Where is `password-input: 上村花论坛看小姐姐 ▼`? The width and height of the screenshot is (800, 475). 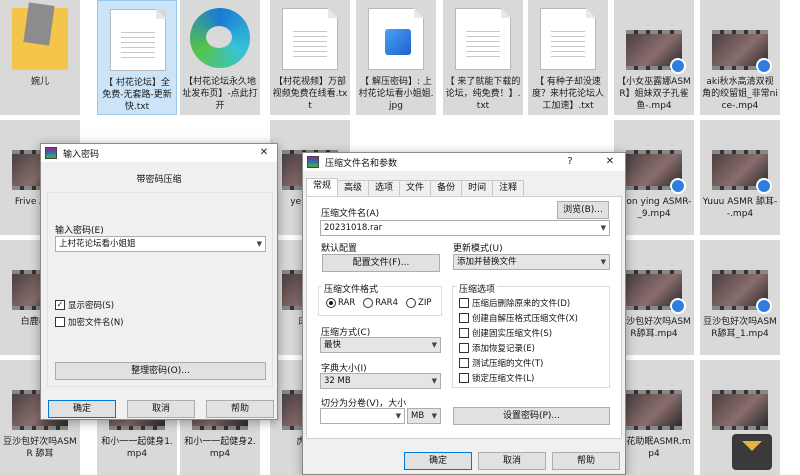 password-input: 上村花论坛看小姐姐 ▼ is located at coordinates (160, 244).